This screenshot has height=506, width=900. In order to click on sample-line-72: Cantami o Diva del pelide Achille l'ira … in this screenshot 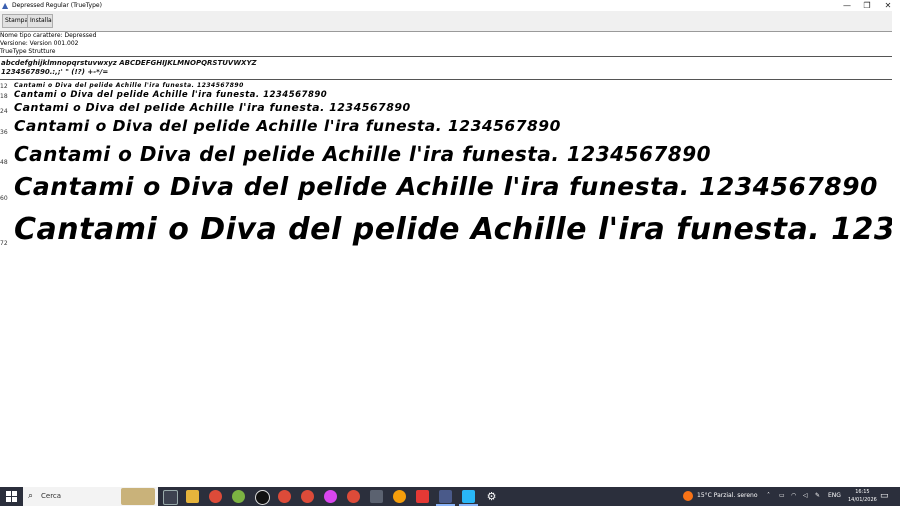, I will do `click(453, 229)`.